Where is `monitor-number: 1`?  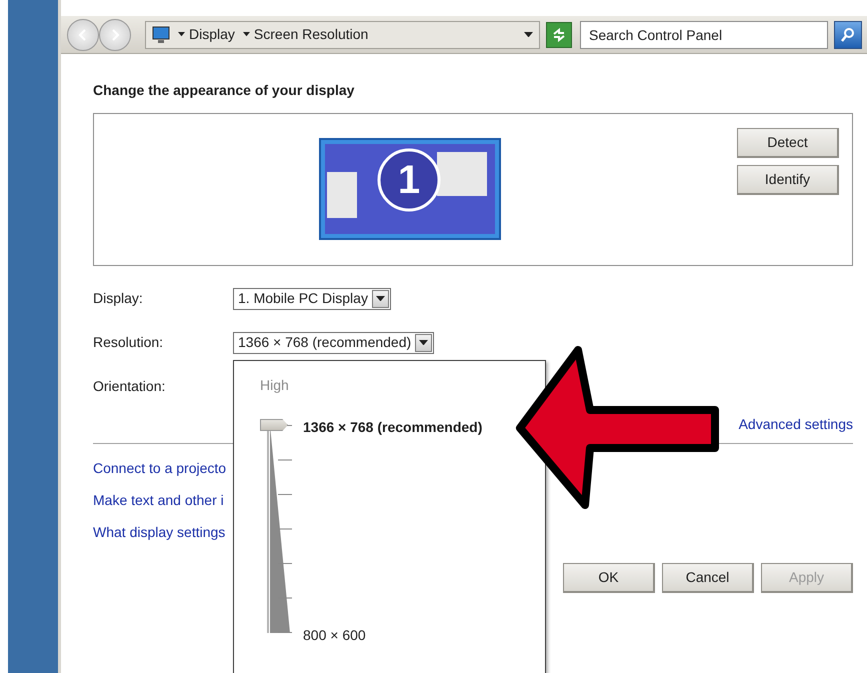
monitor-number: 1 is located at coordinates (409, 180).